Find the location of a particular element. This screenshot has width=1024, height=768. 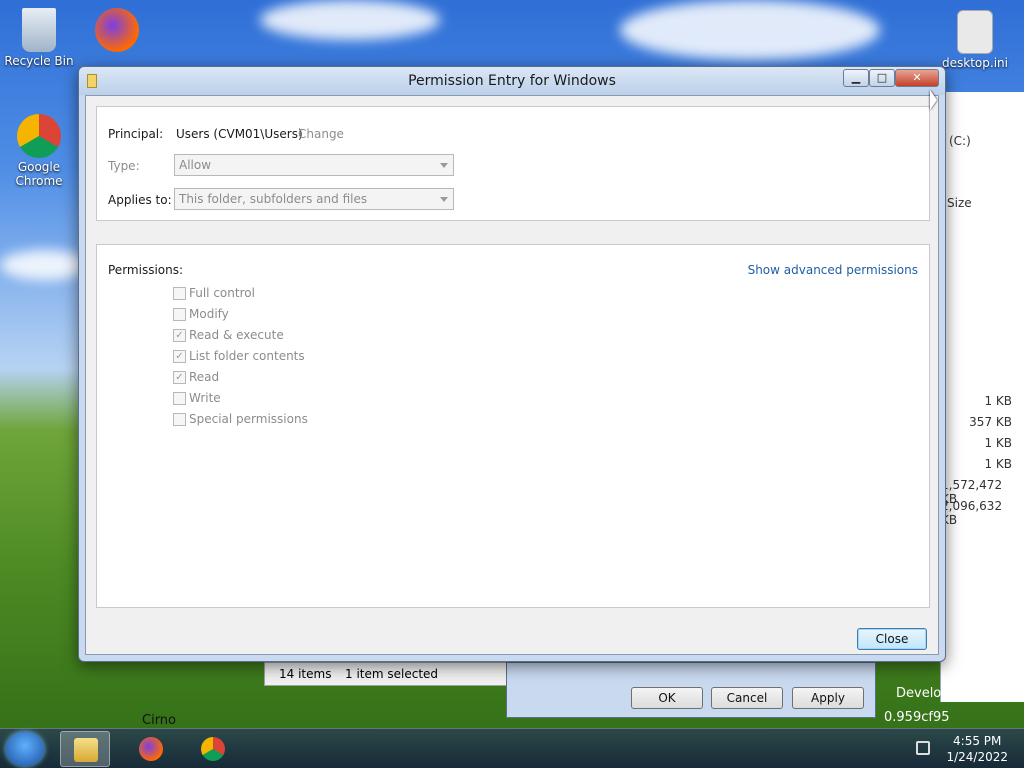

clock-time: 4:55 PM is located at coordinates (977, 741).